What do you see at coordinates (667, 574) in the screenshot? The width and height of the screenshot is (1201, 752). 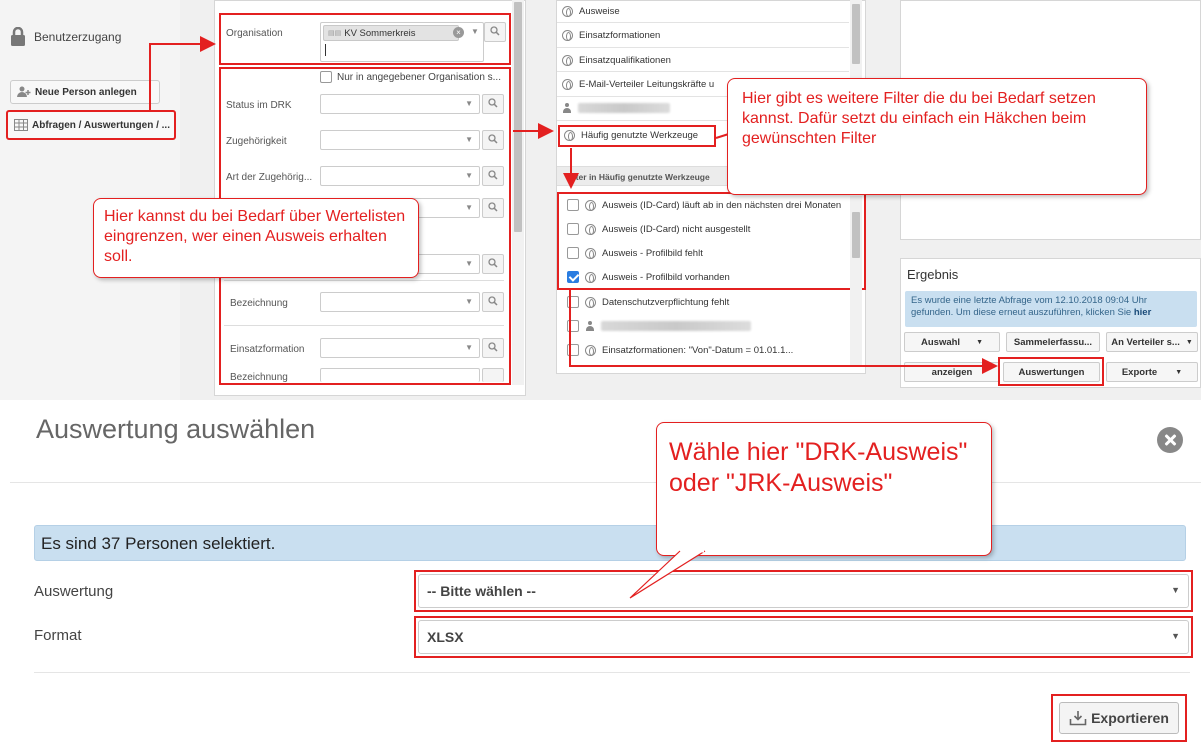 I see `callout-tail` at bounding box center [667, 574].